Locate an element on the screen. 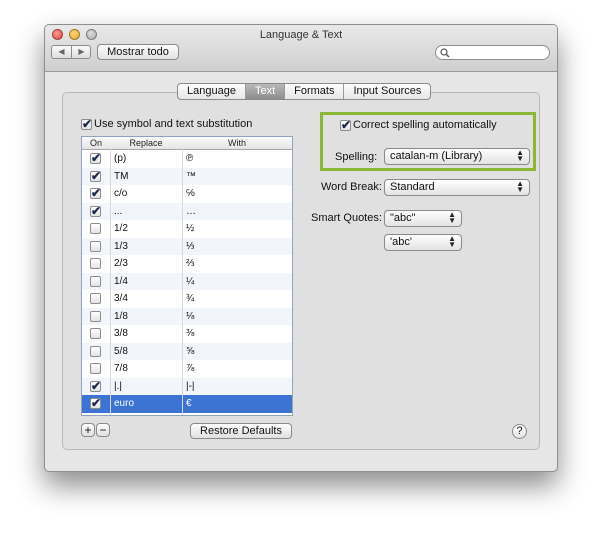 This screenshot has width=600, height=533. table-row: 1/3 ⅓ is located at coordinates (187, 246).